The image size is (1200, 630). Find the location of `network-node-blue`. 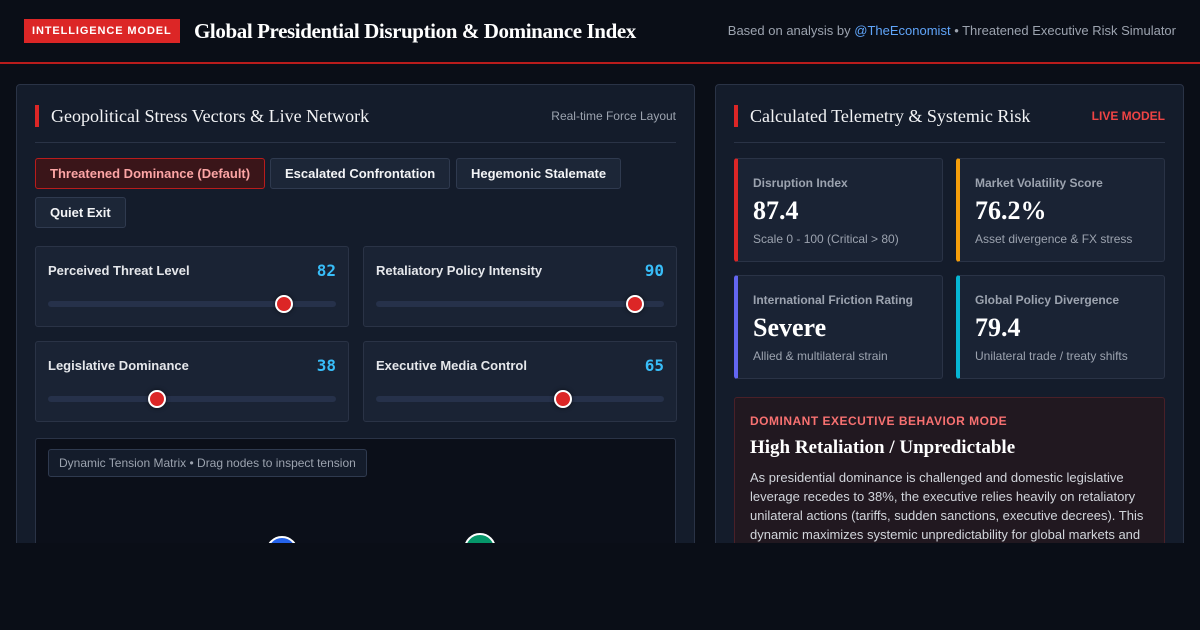

network-node-blue is located at coordinates (282, 539).